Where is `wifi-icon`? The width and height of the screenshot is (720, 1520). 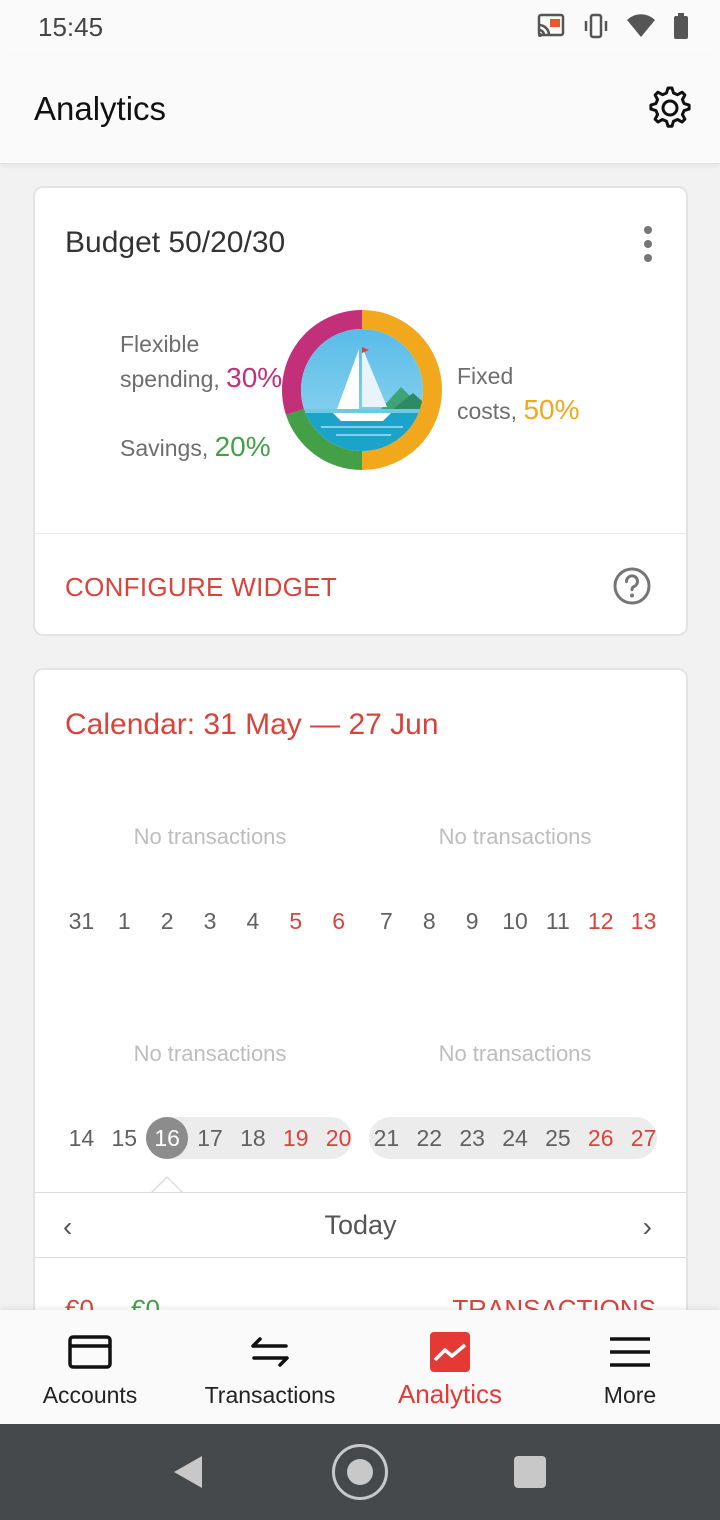
wifi-icon is located at coordinates (641, 26).